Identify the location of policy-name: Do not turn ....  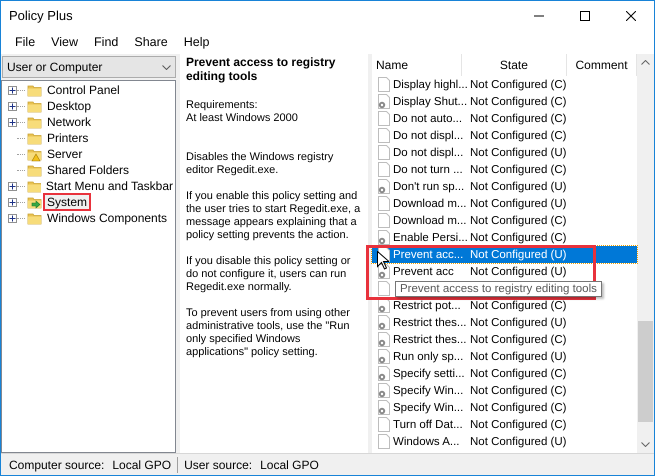
(428, 170).